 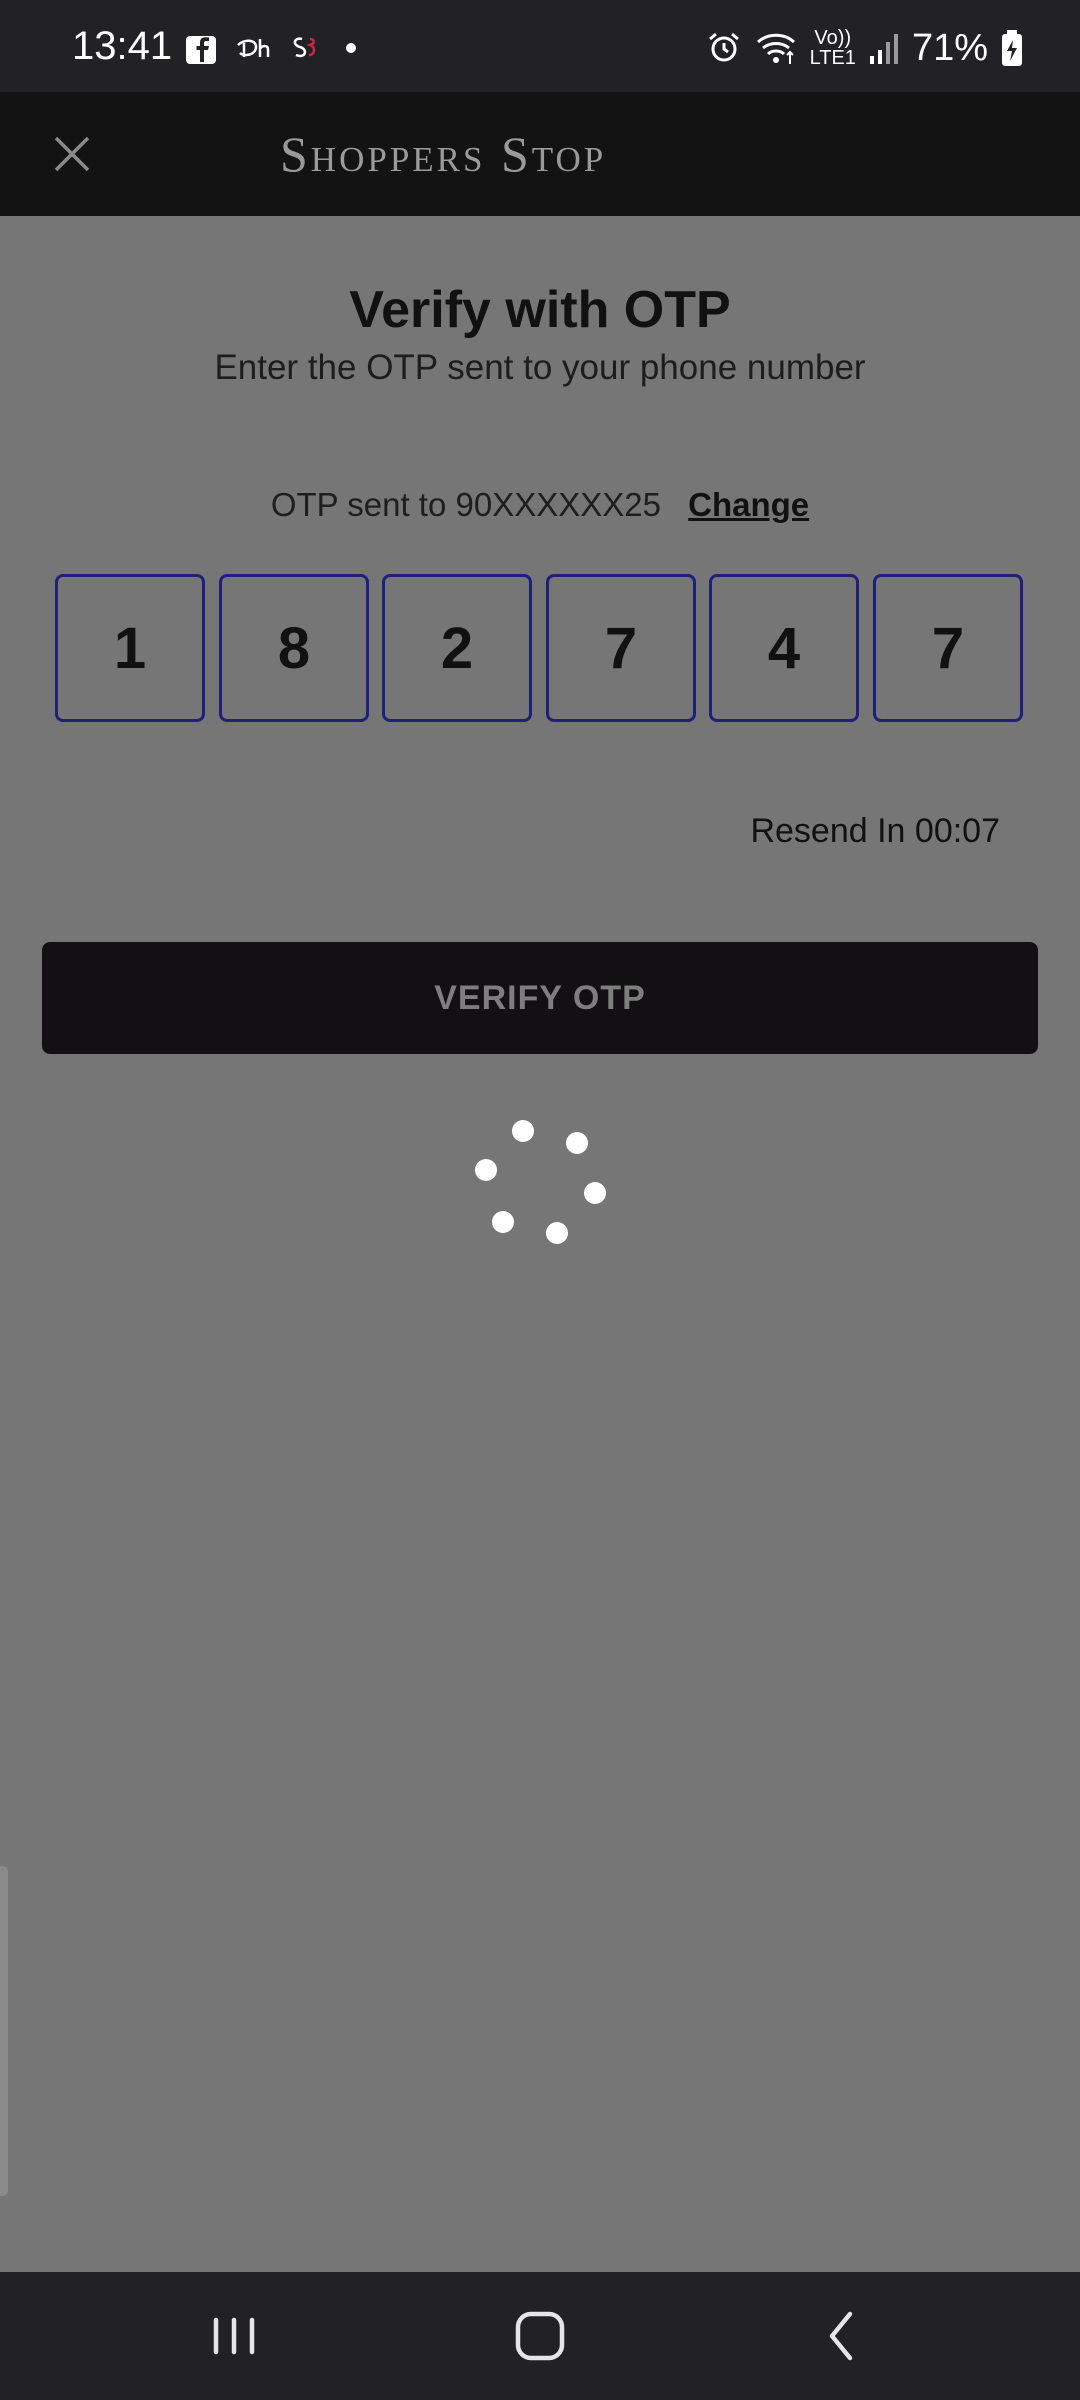 I want to click on change-number-link: Change, so click(x=748, y=504).